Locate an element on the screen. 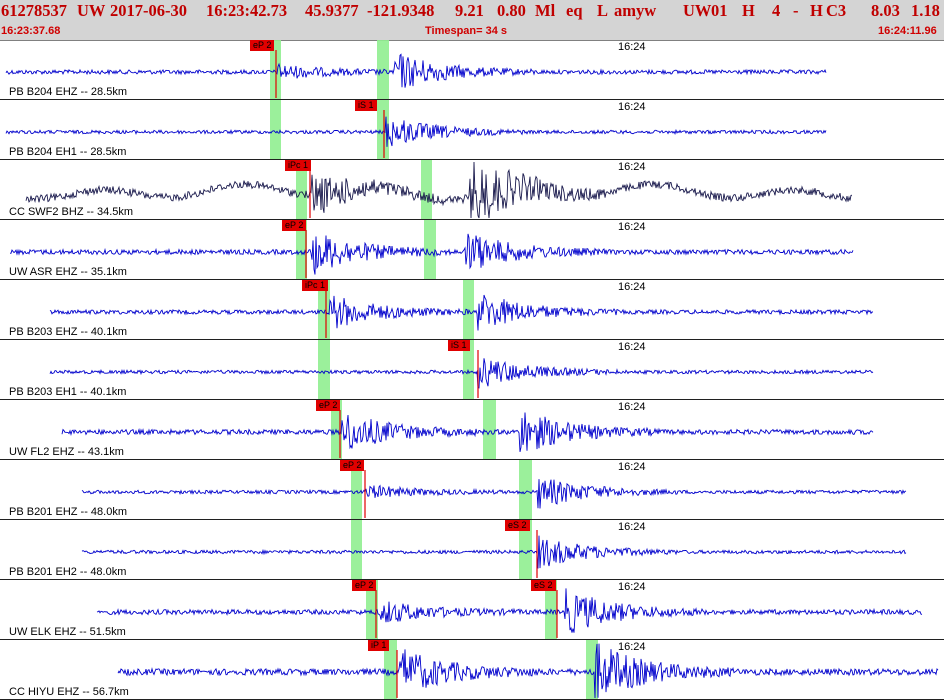 This screenshot has height=700, width=944. channel-label: UW ELK EHZ -- 51.5km is located at coordinates (67, 632).